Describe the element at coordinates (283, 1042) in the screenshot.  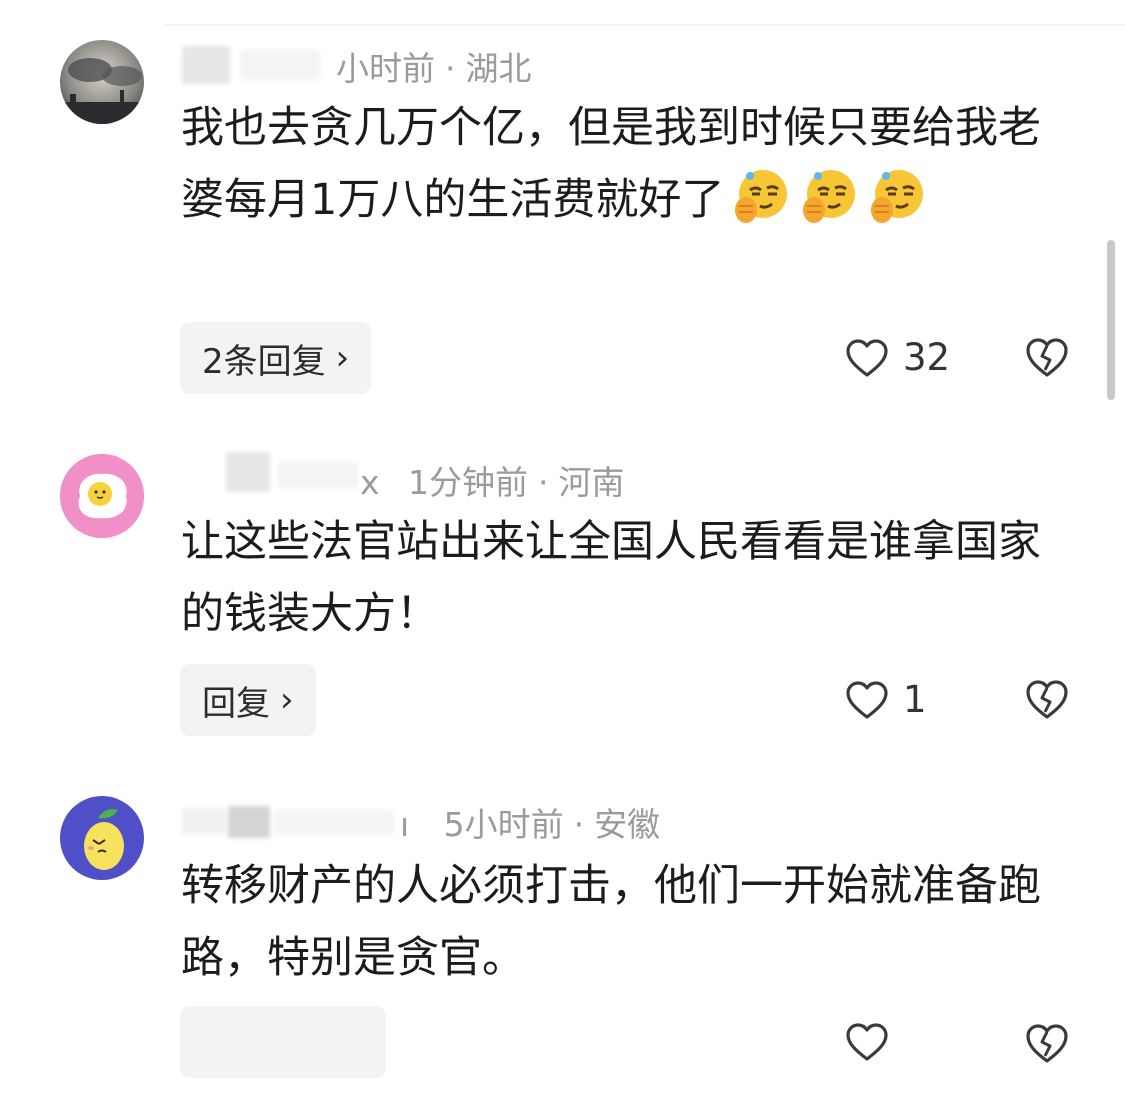
I see `reply-button` at that location.